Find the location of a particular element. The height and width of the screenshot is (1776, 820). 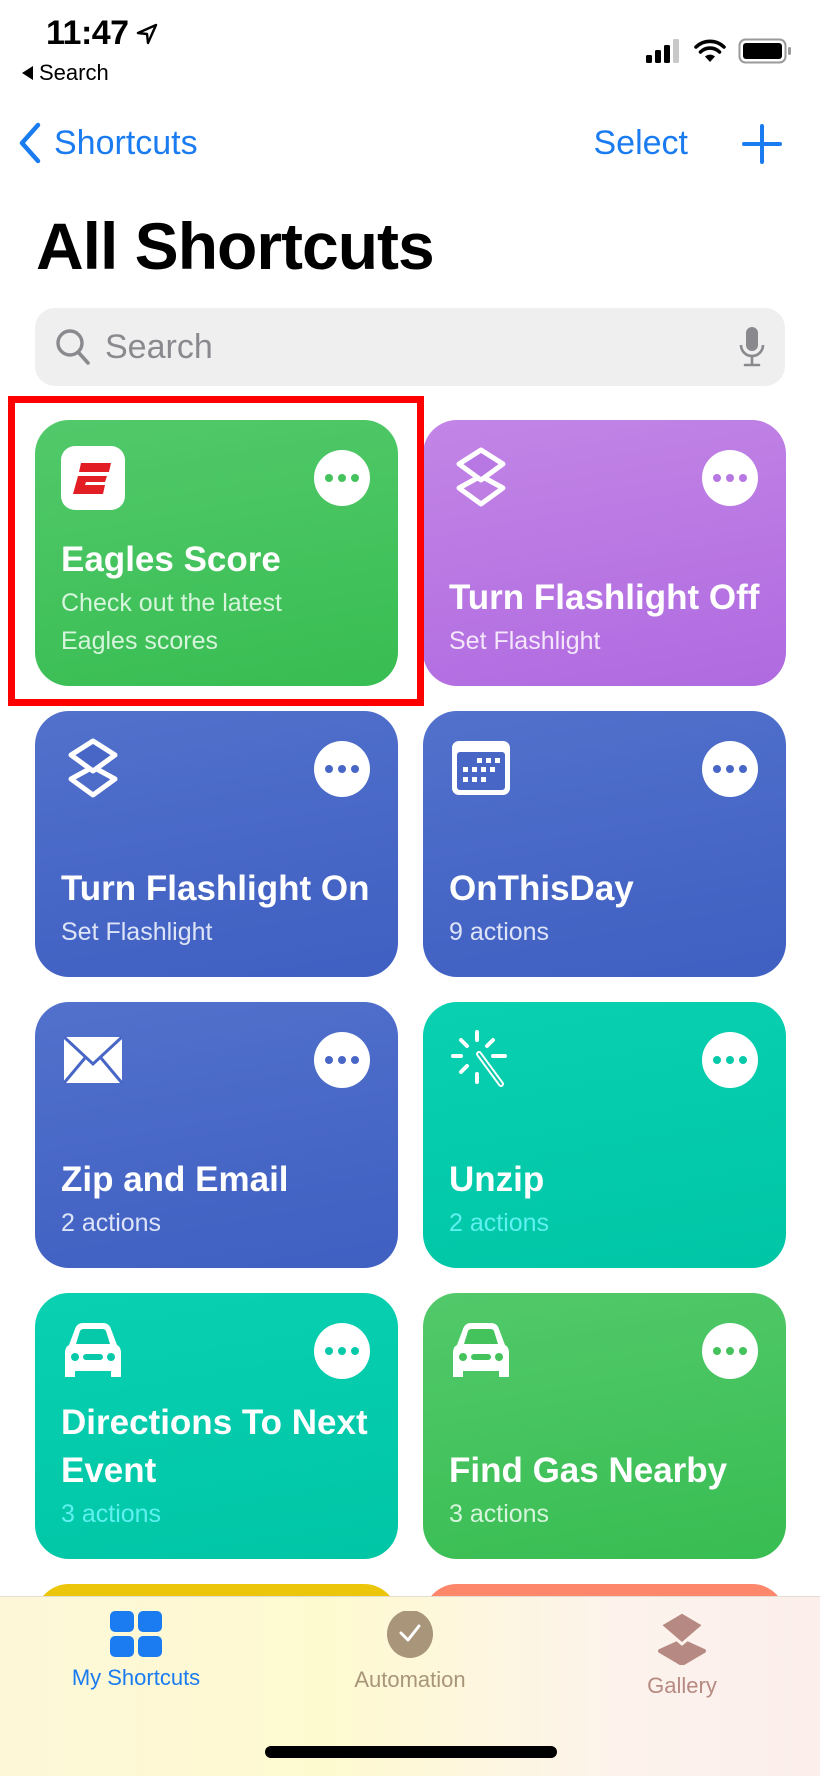

shortcut-text: Directions To Next Event 3 actions is located at coordinates (216, 1466).